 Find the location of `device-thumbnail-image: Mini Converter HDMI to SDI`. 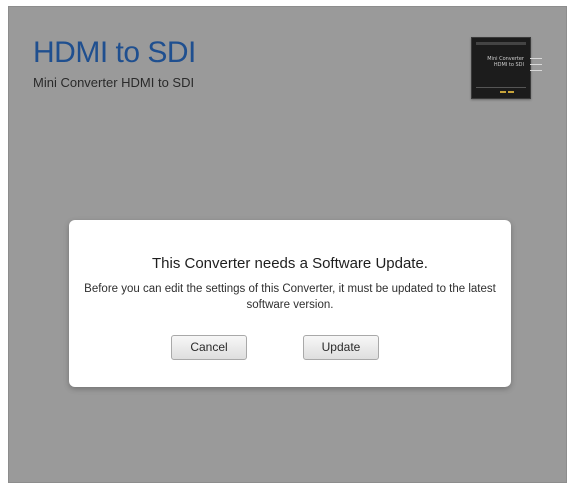

device-thumbnail-image: Mini Converter HDMI to SDI is located at coordinates (506, 68).